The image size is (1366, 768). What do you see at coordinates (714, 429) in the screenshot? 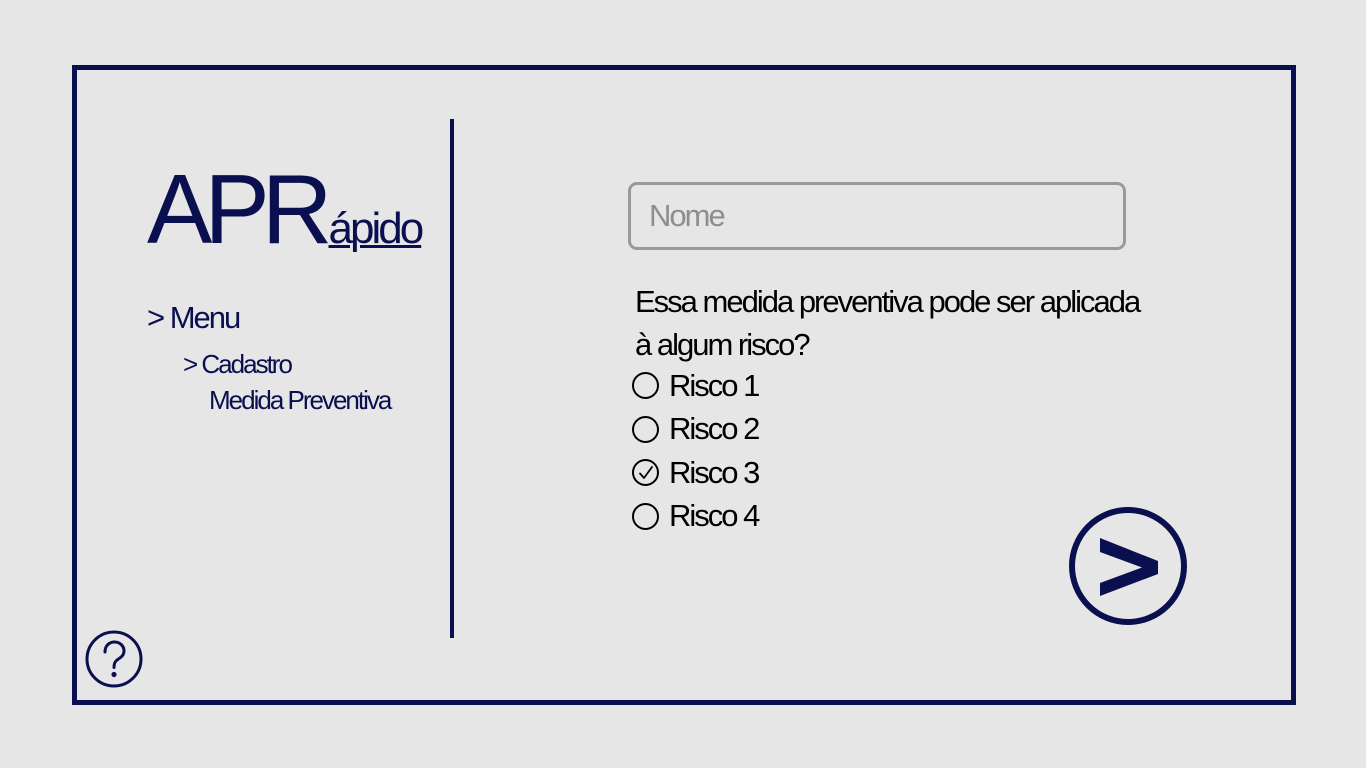
I see `risk-option-label: Risco 2` at bounding box center [714, 429].